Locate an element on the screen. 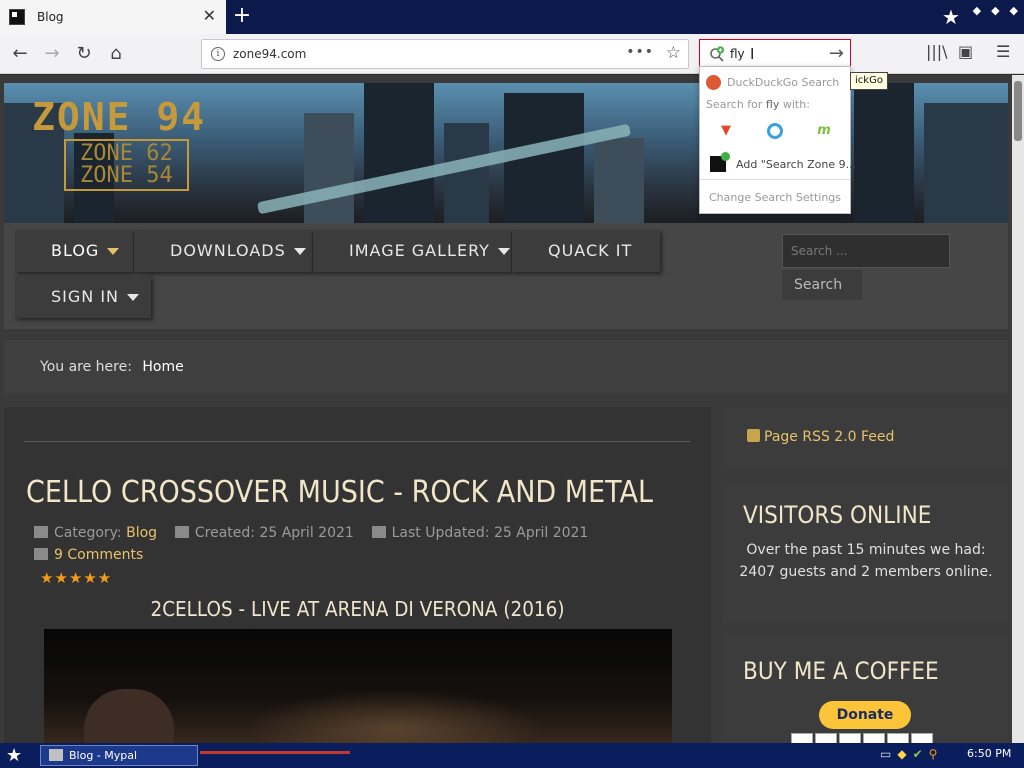 This screenshot has height=768, width=1024. article-title: CELLO CROSSOVER MUSIC - ROCK AND METAL is located at coordinates (339, 492).